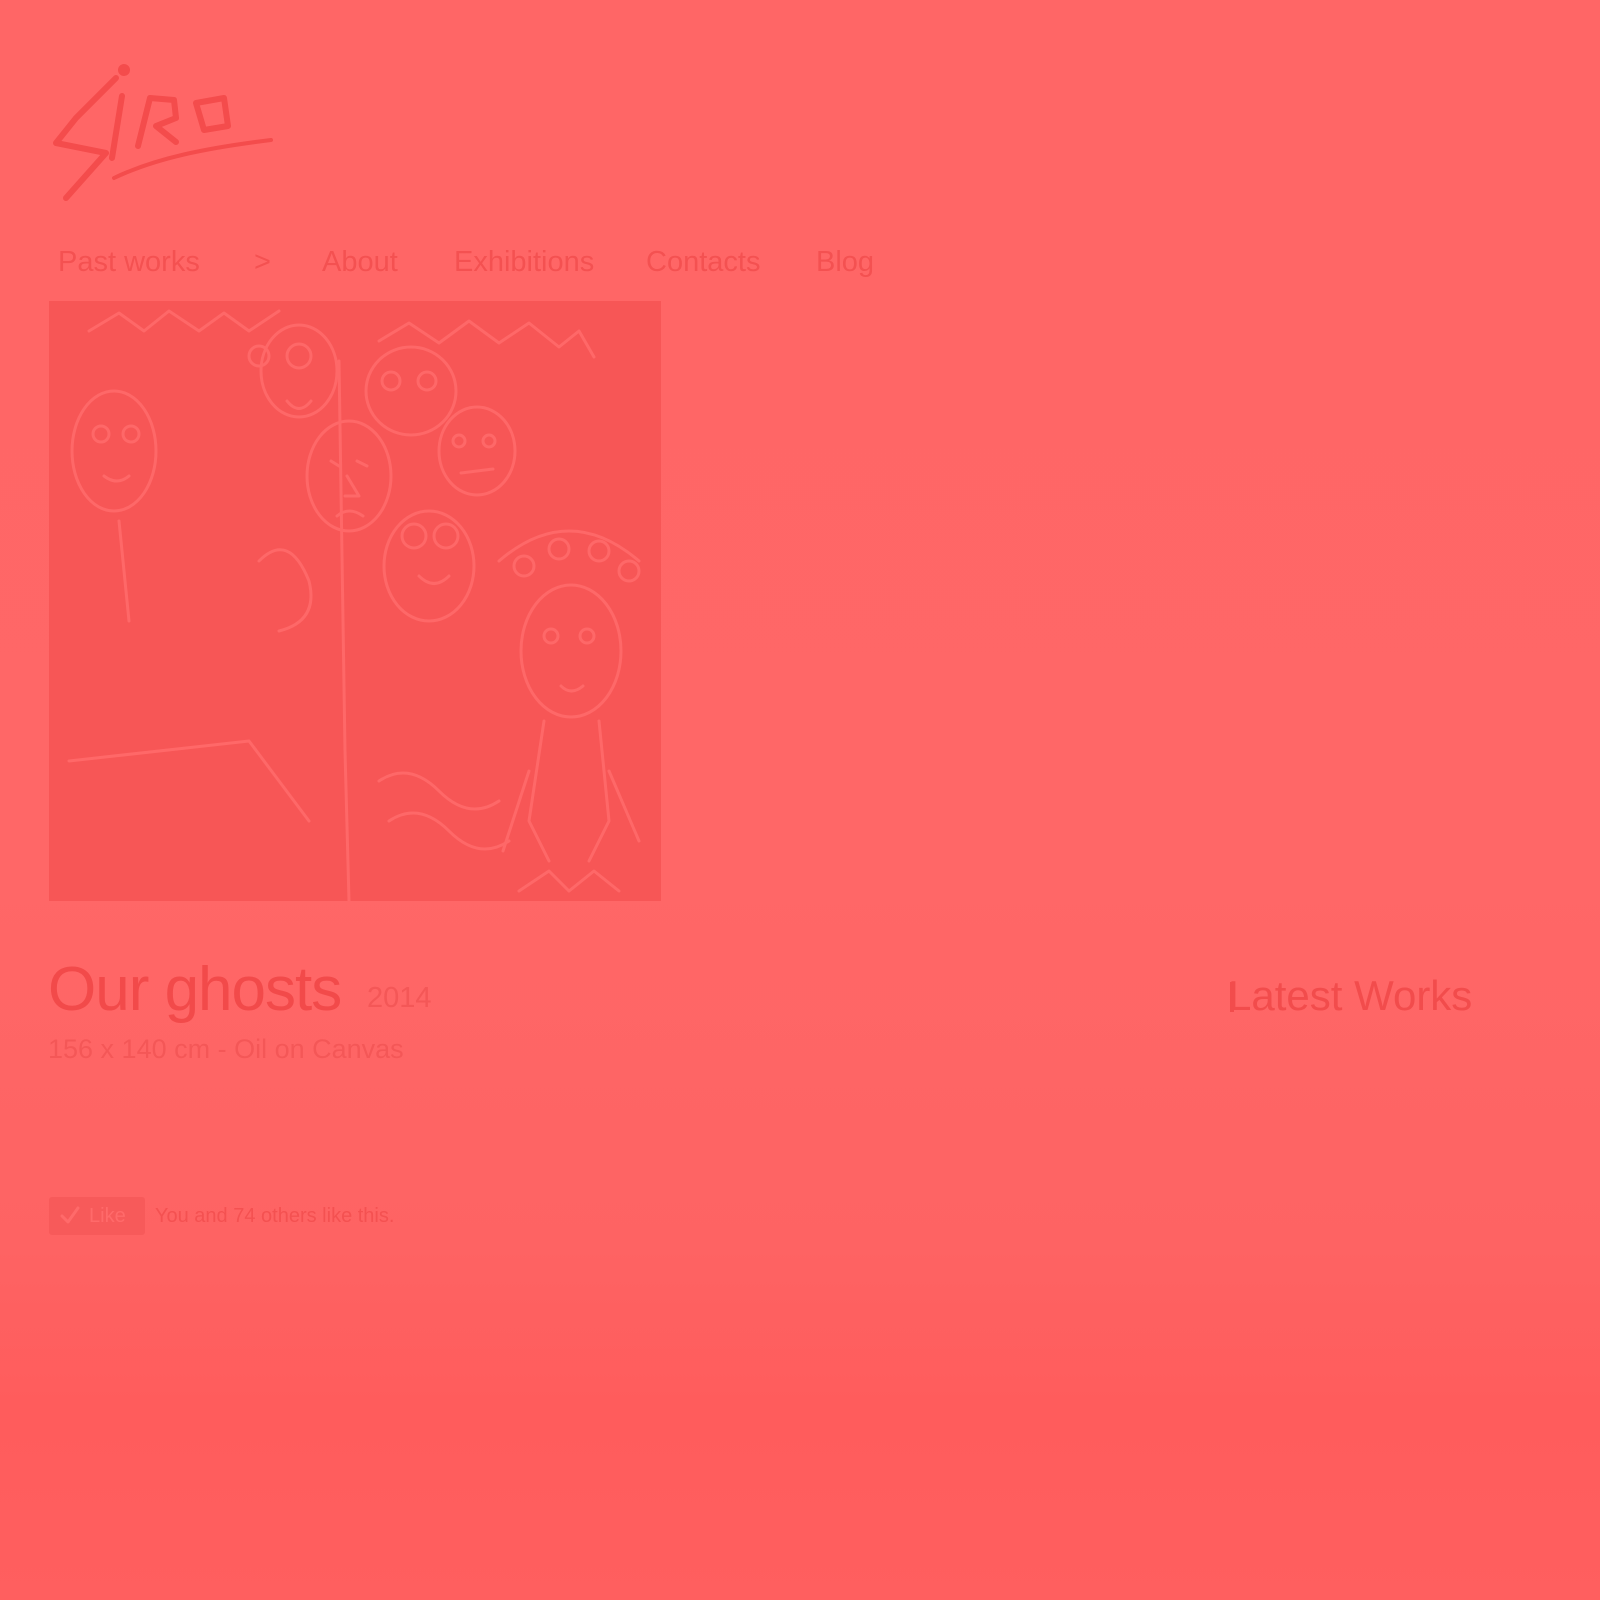 This screenshot has width=1600, height=1600. I want to click on check-icon, so click(70, 1215).